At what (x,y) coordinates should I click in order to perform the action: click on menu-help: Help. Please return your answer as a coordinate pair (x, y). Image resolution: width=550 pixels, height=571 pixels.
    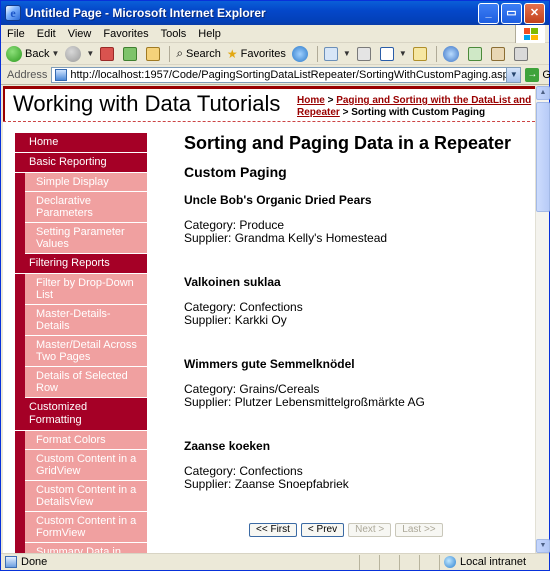
    Looking at the image, I should click on (209, 34).